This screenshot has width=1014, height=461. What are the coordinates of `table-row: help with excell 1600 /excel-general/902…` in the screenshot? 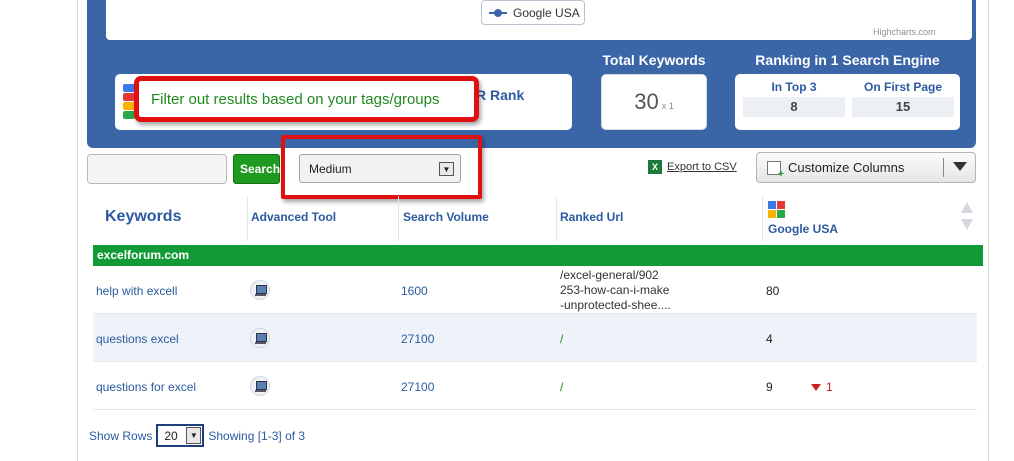 It's located at (535, 290).